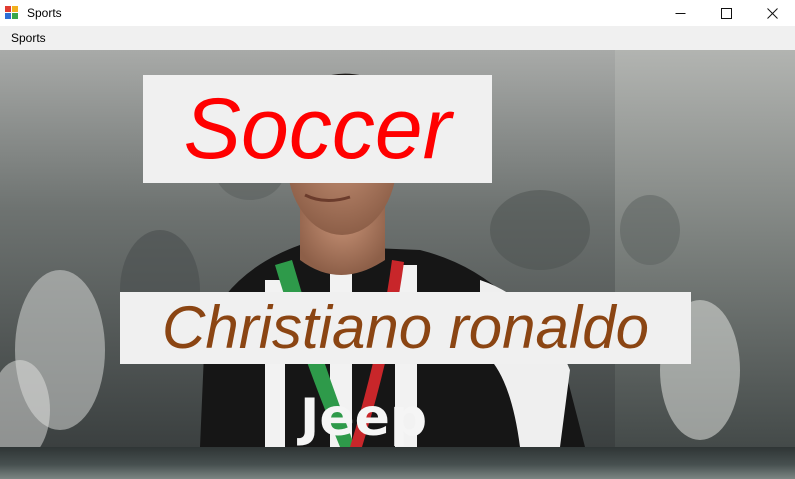 The height and width of the screenshot is (479, 795). I want to click on title-bar: Sports, so click(397, 13).